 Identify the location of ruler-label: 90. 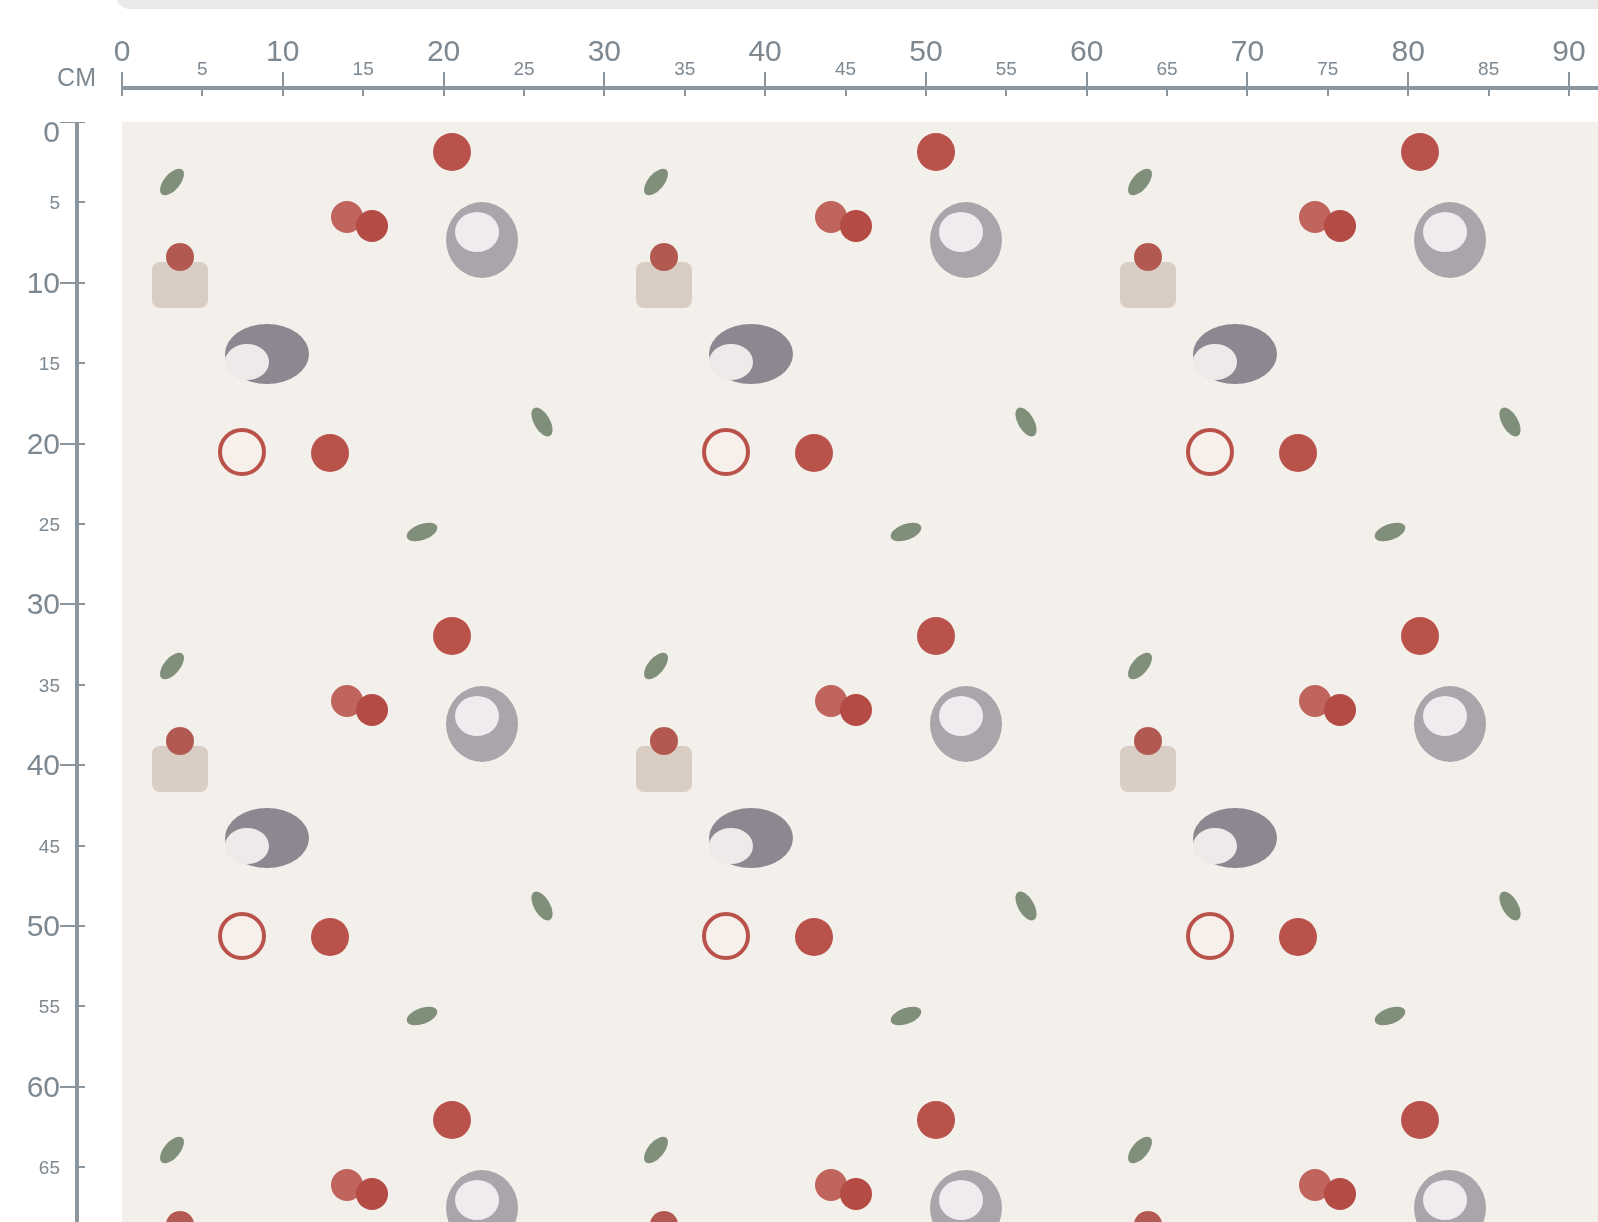
(1569, 51).